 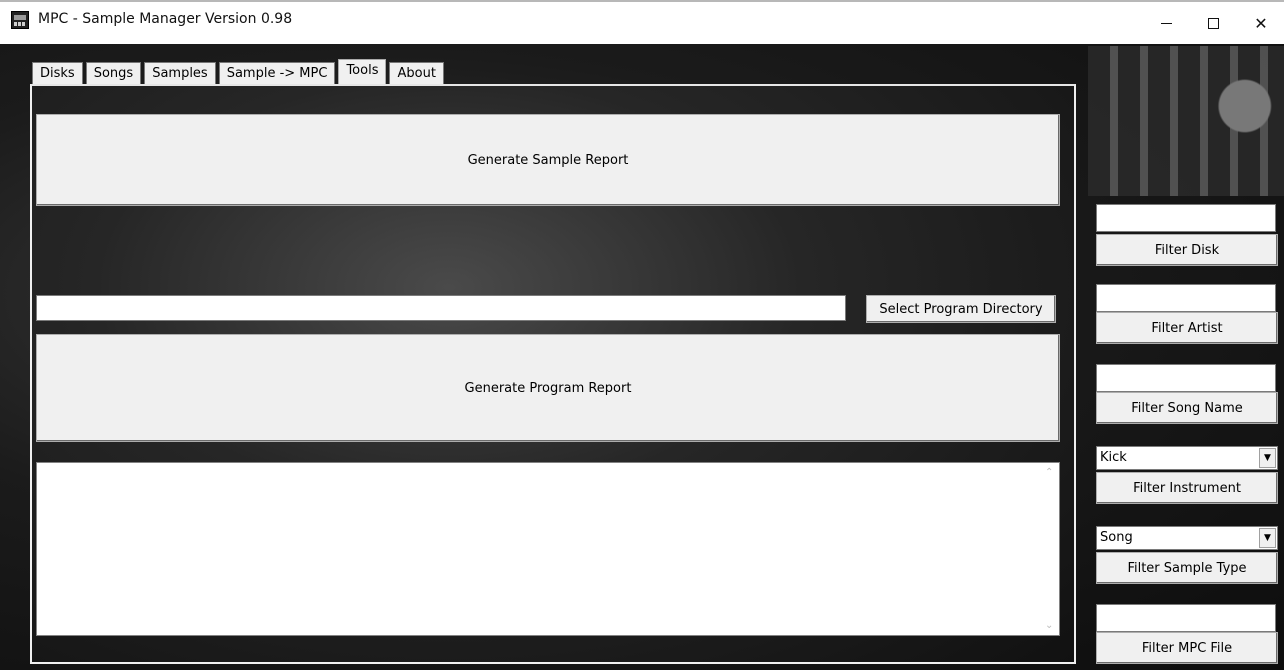 What do you see at coordinates (1187, 538) in the screenshot?
I see `sample-type-select: Song ▼` at bounding box center [1187, 538].